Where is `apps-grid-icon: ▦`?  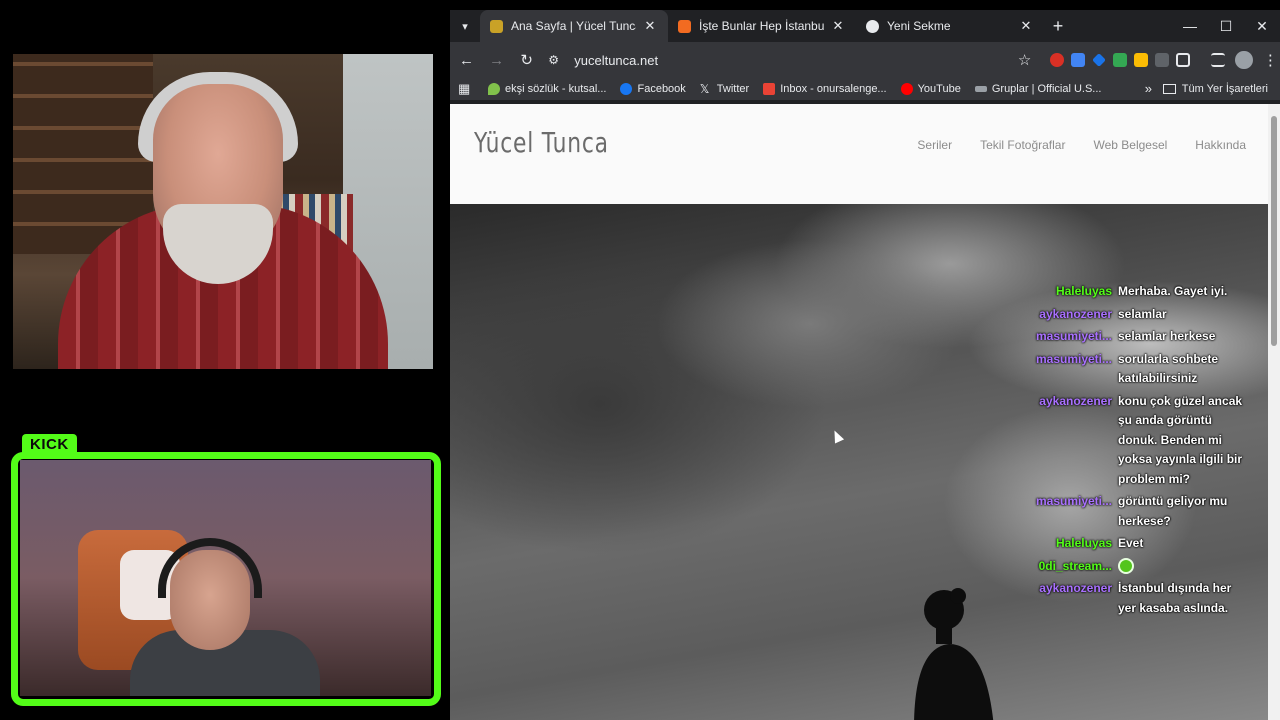
apps-grid-icon: ▦ is located at coordinates (466, 89).